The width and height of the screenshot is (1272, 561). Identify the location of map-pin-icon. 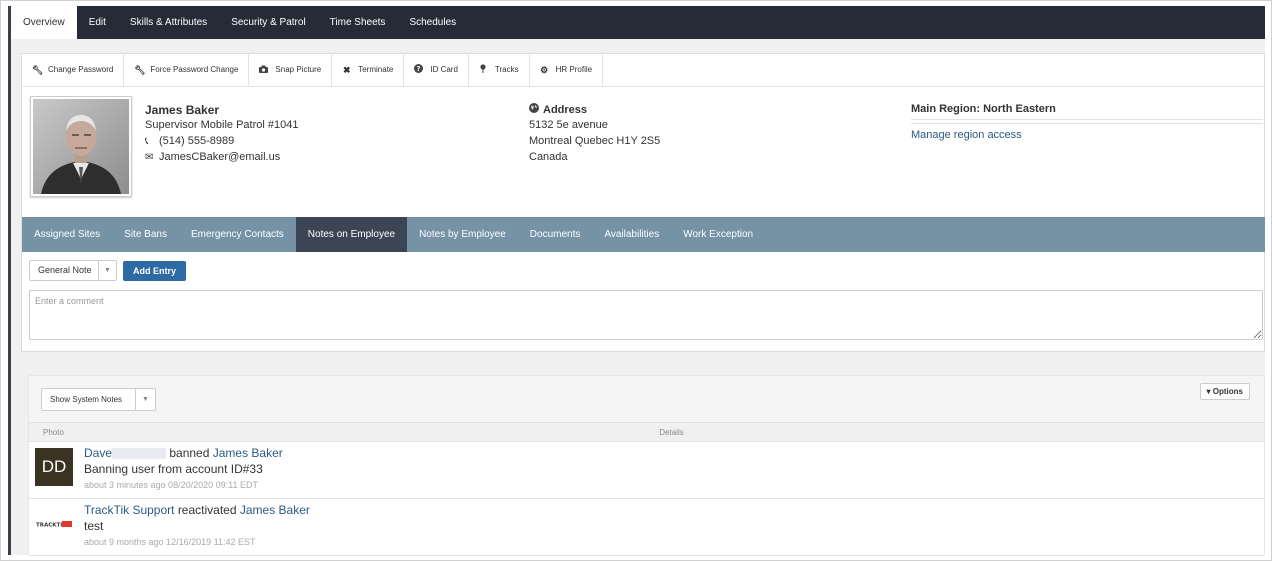
(483, 70).